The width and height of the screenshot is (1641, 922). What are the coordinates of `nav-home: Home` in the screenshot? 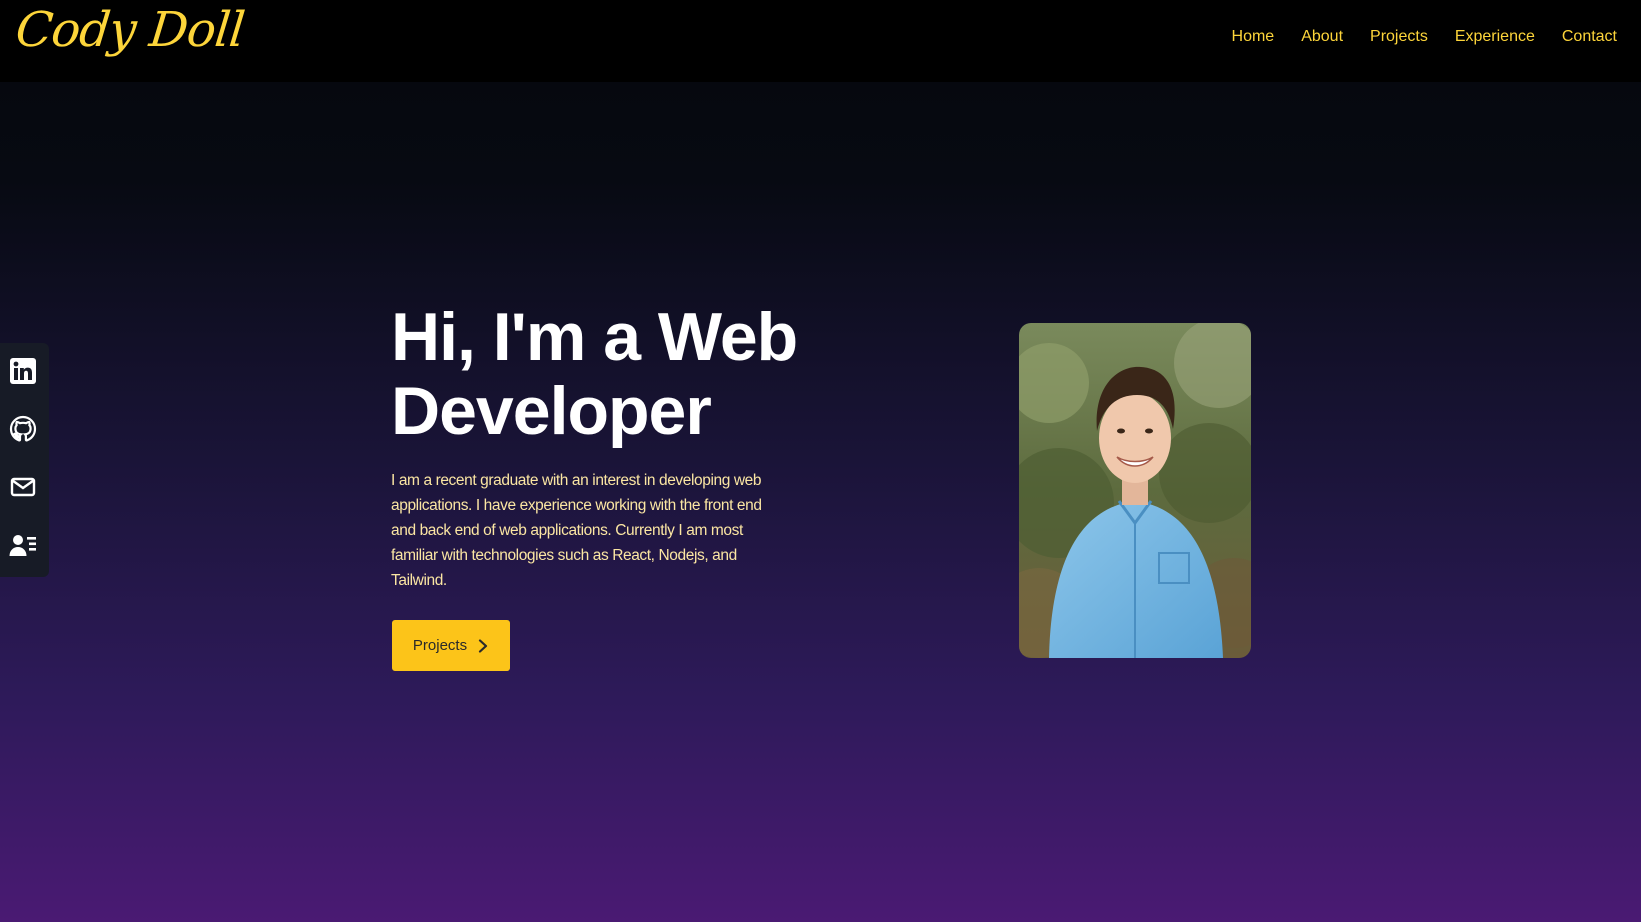 It's located at (1253, 37).